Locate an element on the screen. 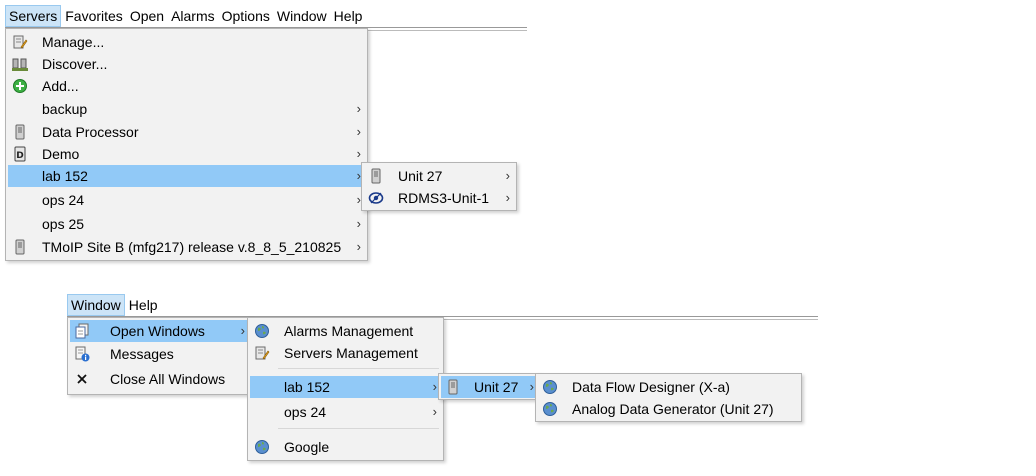 The height and width of the screenshot is (476, 1036). menu-item-label: Servers Management is located at coordinates (351, 353).